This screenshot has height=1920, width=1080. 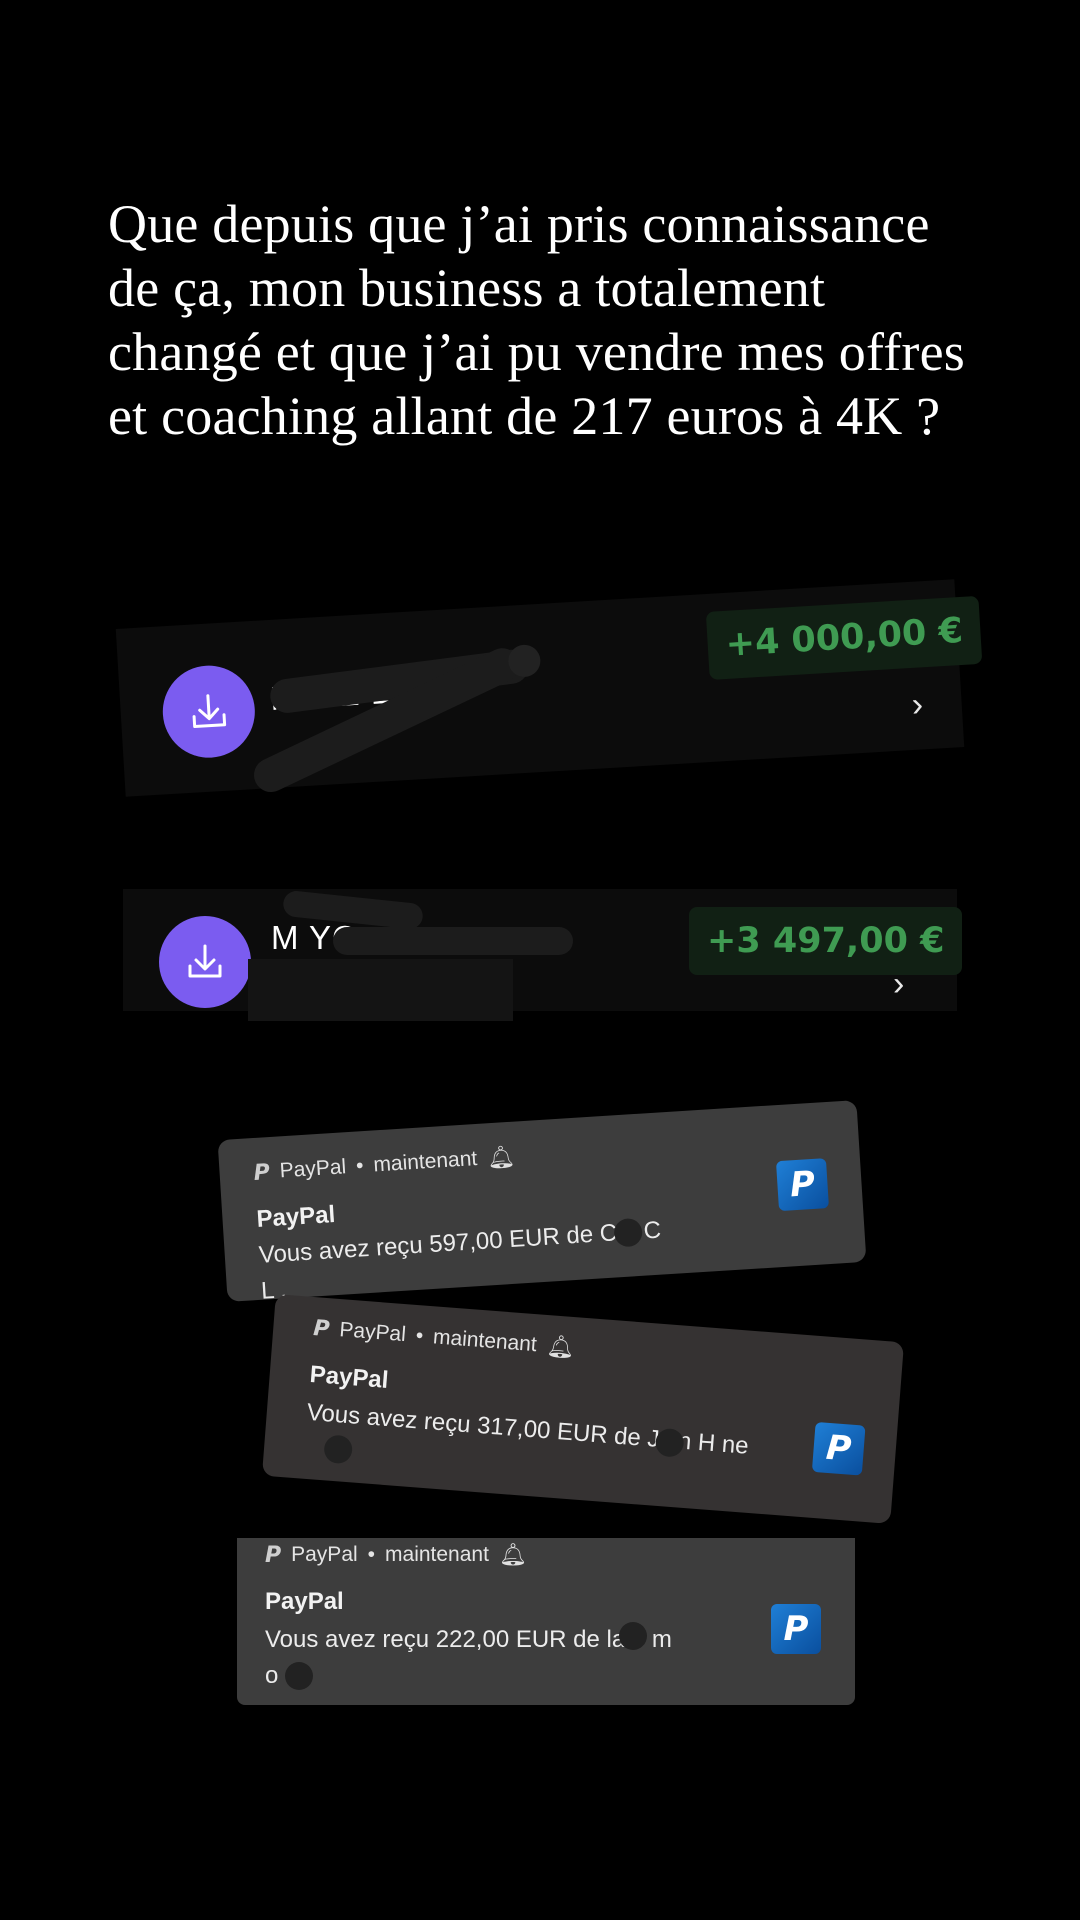 I want to click on transaction-card-2: M YO +3 497,00 € ›, so click(x=543, y=955).